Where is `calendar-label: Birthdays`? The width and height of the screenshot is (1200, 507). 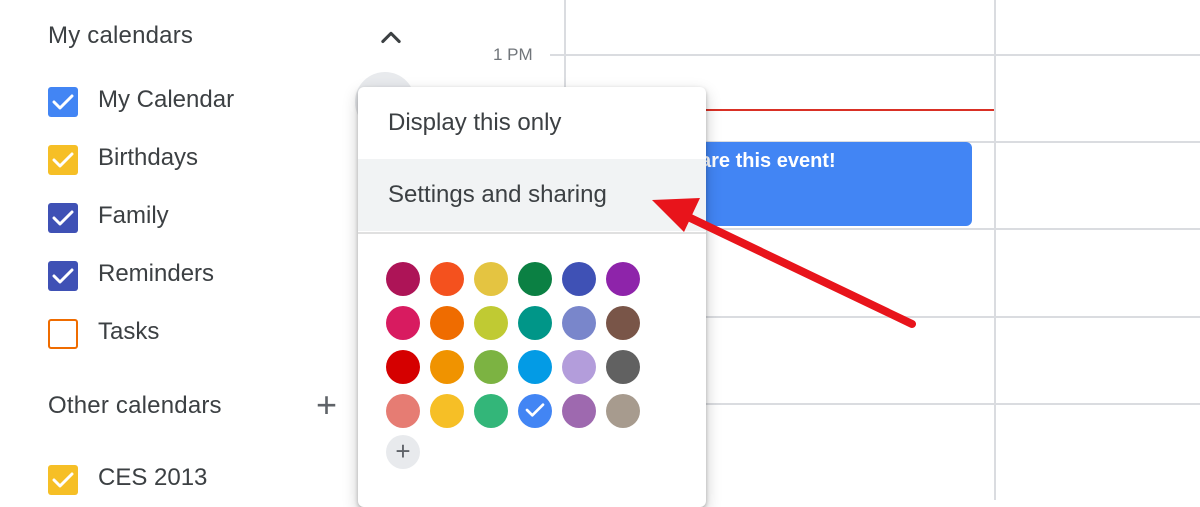 calendar-label: Birthdays is located at coordinates (148, 157).